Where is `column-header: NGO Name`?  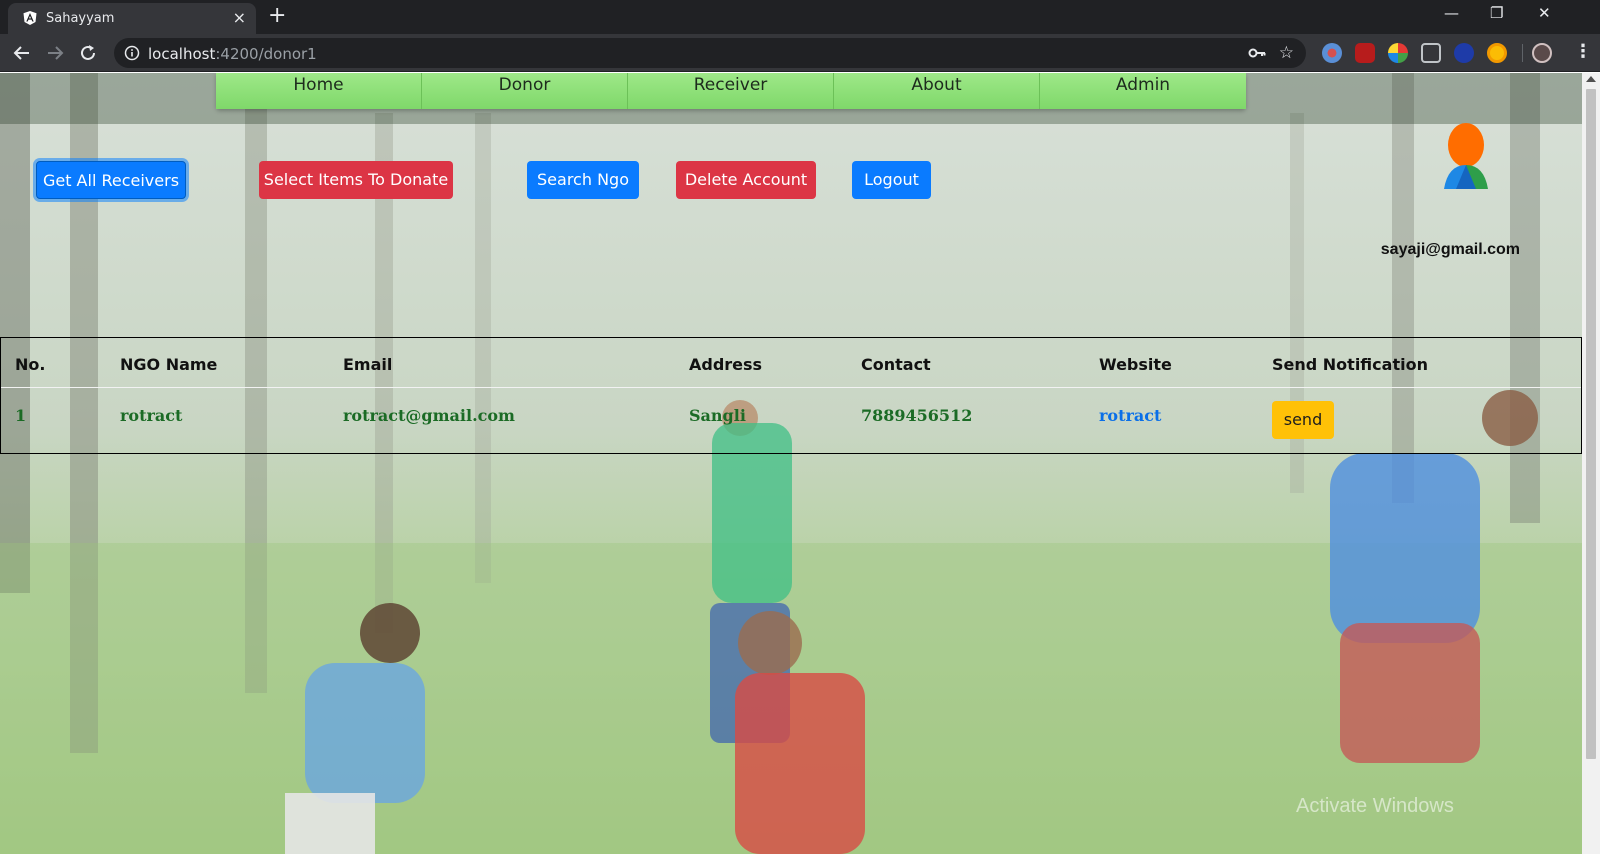 column-header: NGO Name is located at coordinates (169, 364).